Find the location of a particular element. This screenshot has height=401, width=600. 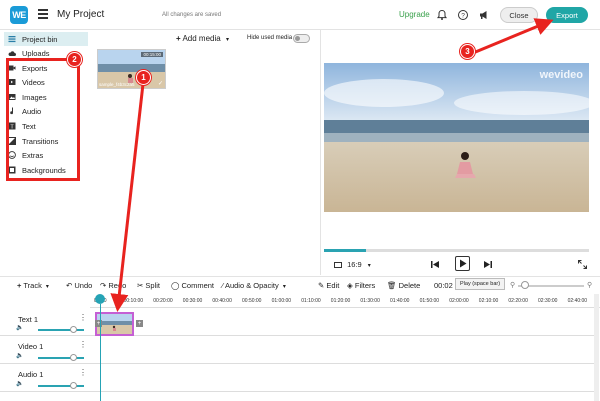

close-button: Close is located at coordinates (519, 15).